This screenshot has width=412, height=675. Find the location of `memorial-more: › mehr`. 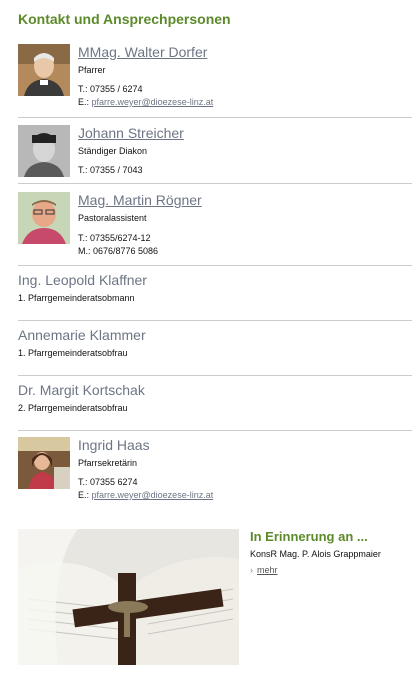

memorial-more: › mehr is located at coordinates (264, 570).